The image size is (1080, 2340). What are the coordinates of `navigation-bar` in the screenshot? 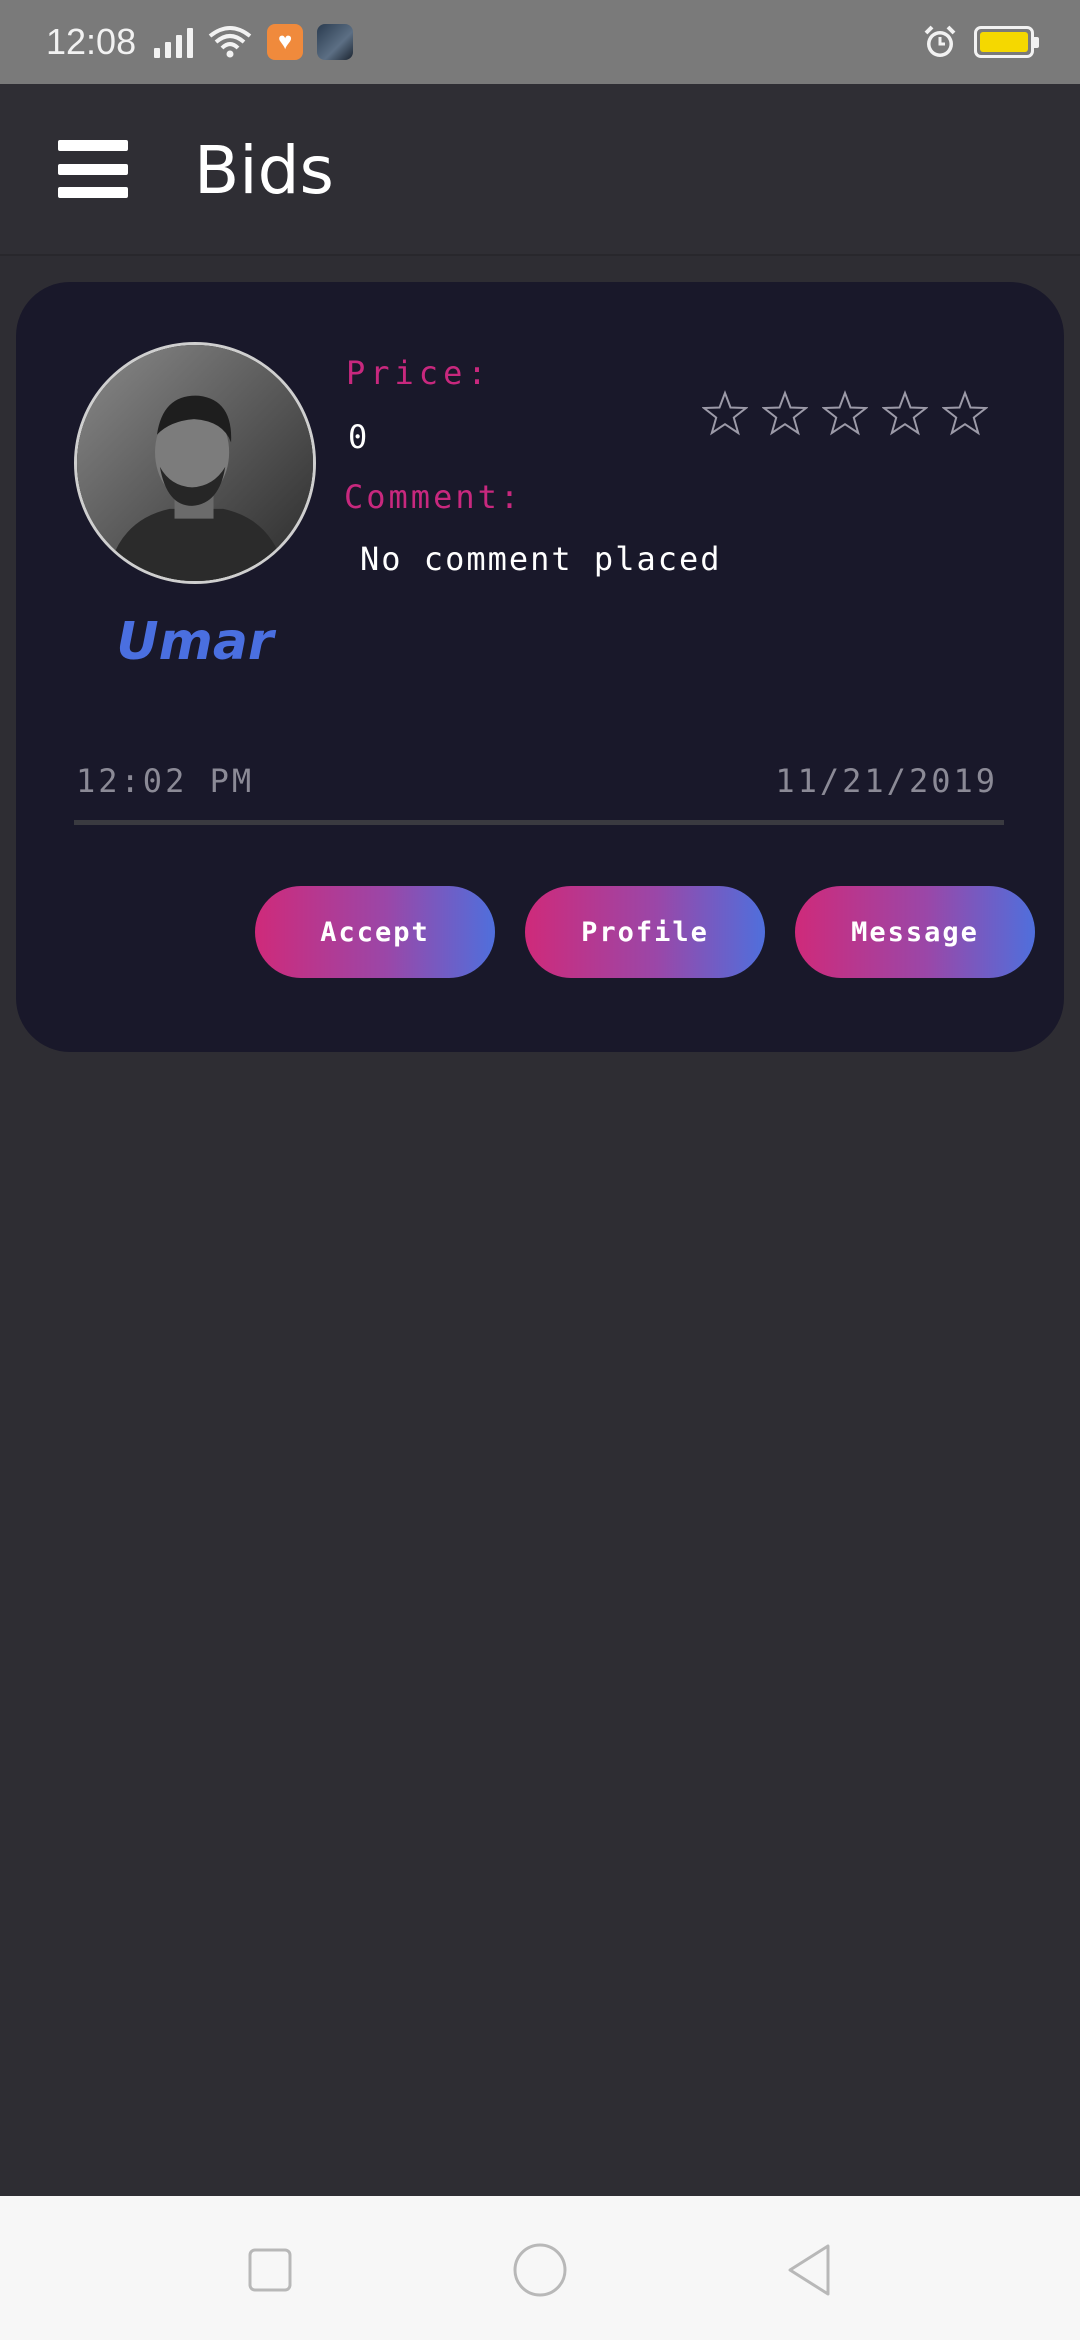 It's located at (540, 2268).